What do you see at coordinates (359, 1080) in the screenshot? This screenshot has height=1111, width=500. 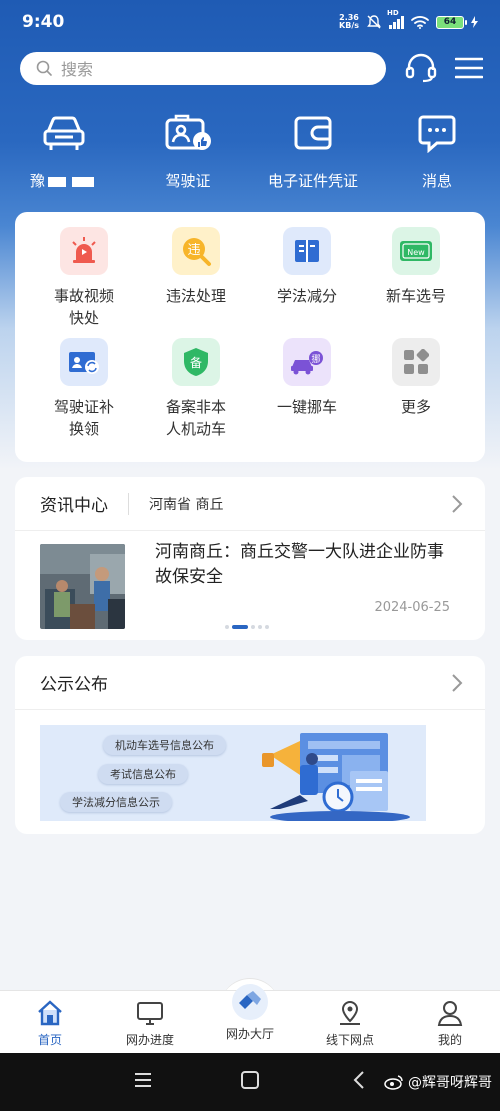 I see `back-icon` at bounding box center [359, 1080].